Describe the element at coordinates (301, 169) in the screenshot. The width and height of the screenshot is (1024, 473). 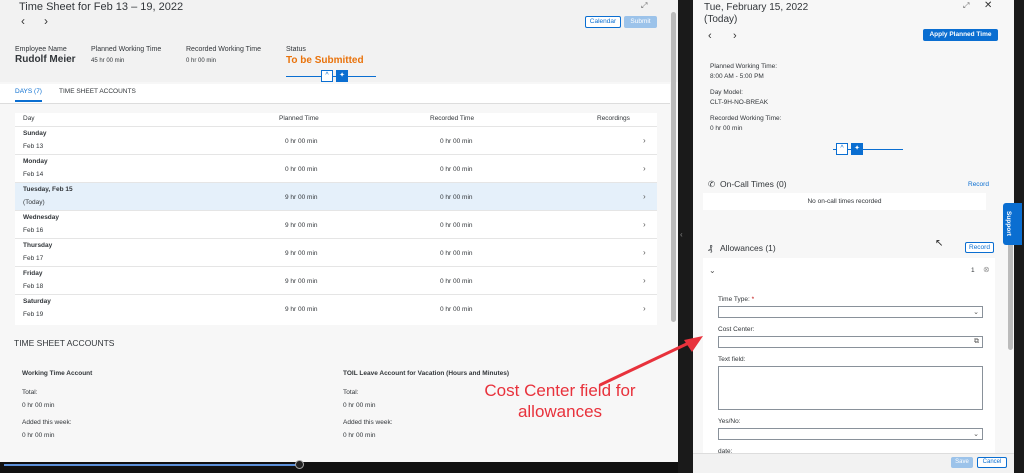
I see `row-planned: 0 hr 00 min` at that location.